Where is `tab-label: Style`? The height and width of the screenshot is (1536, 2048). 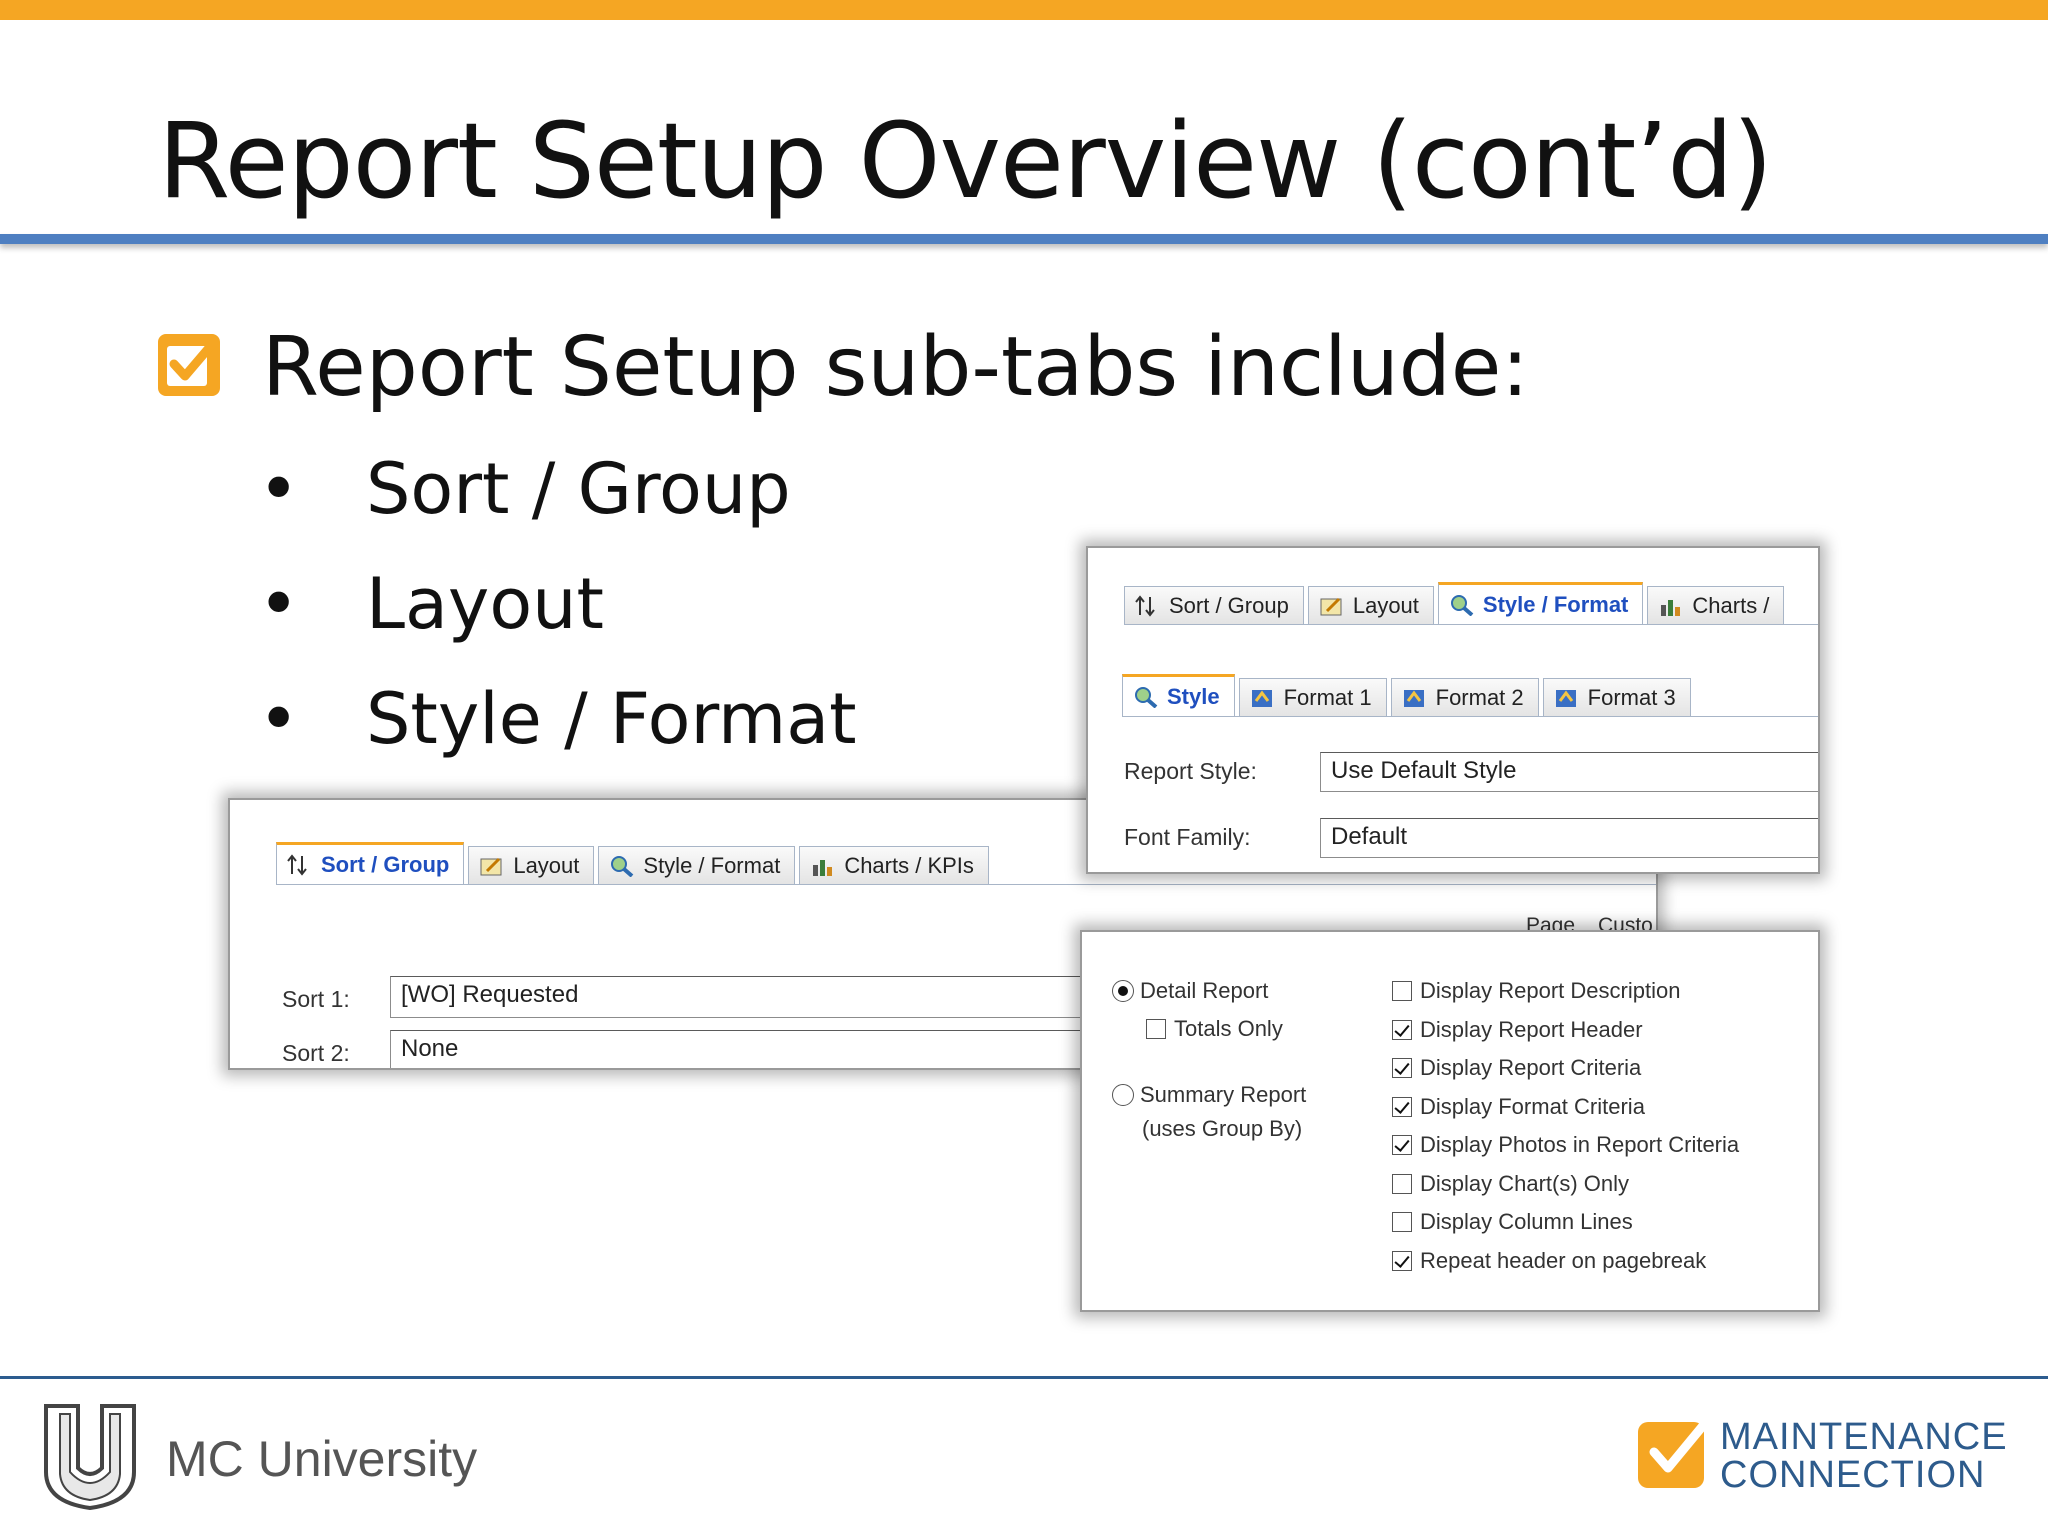
tab-label: Style is located at coordinates (1193, 696).